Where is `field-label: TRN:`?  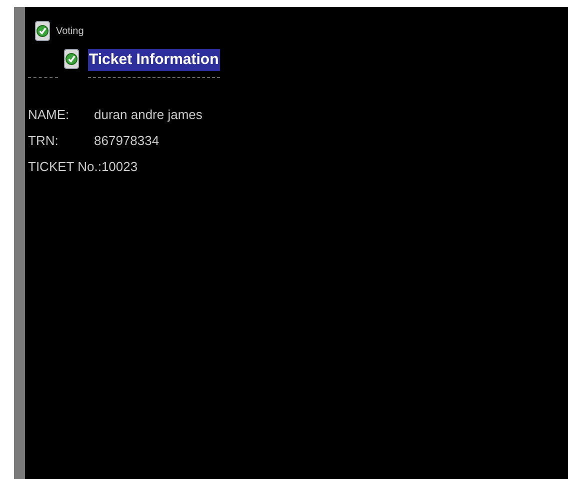
field-label: TRN: is located at coordinates (44, 141).